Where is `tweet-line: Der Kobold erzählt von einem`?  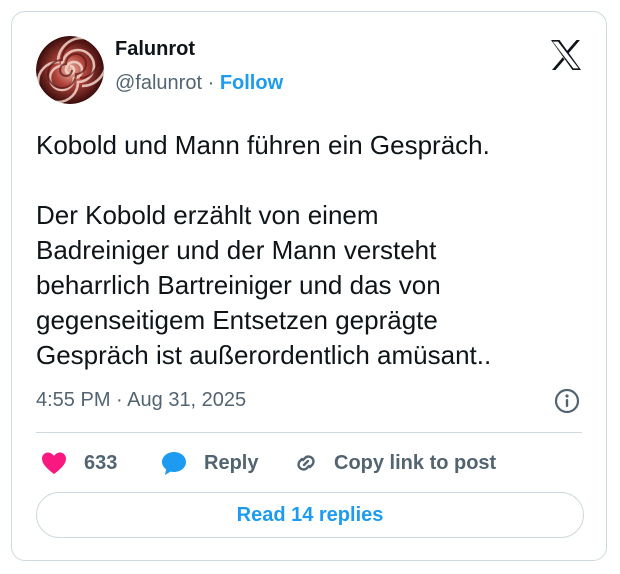 tweet-line: Der Kobold erzählt von einem is located at coordinates (207, 215).